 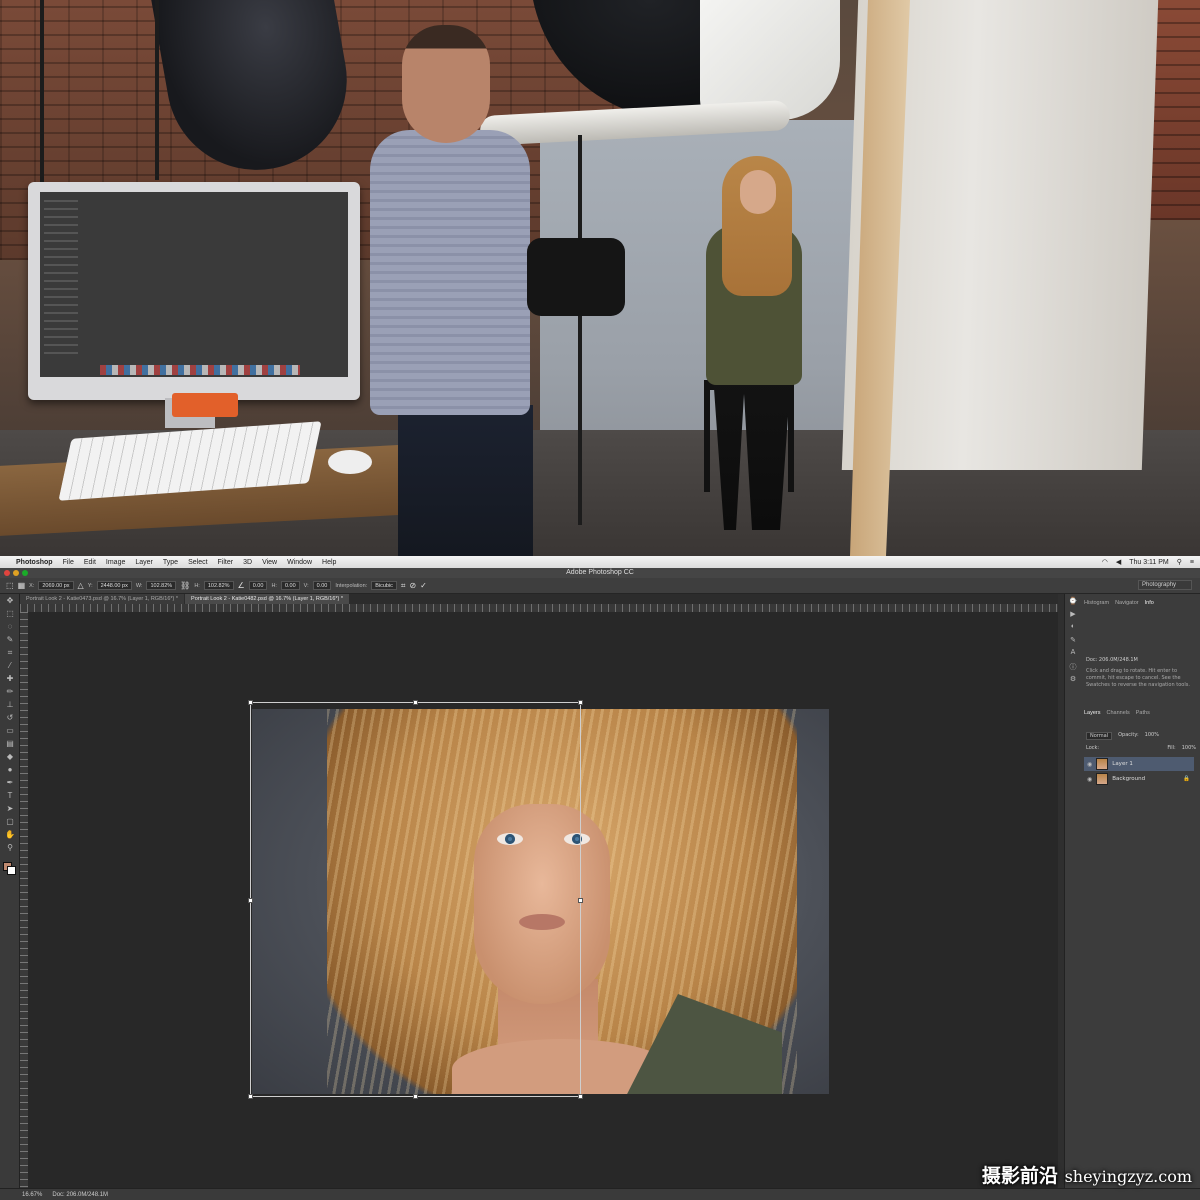 I want to click on info-icon: ⓘ, so click(x=1073, y=667).